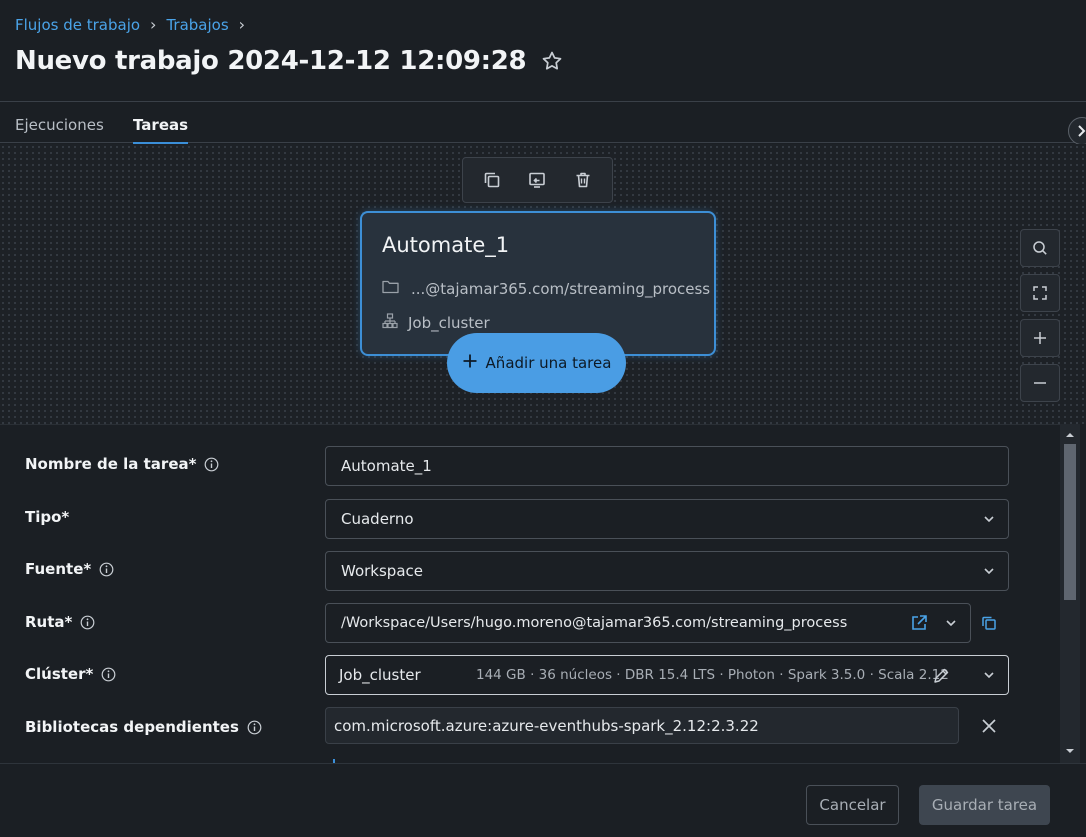  I want to click on node-cluster: Job_cluster, so click(449, 323).